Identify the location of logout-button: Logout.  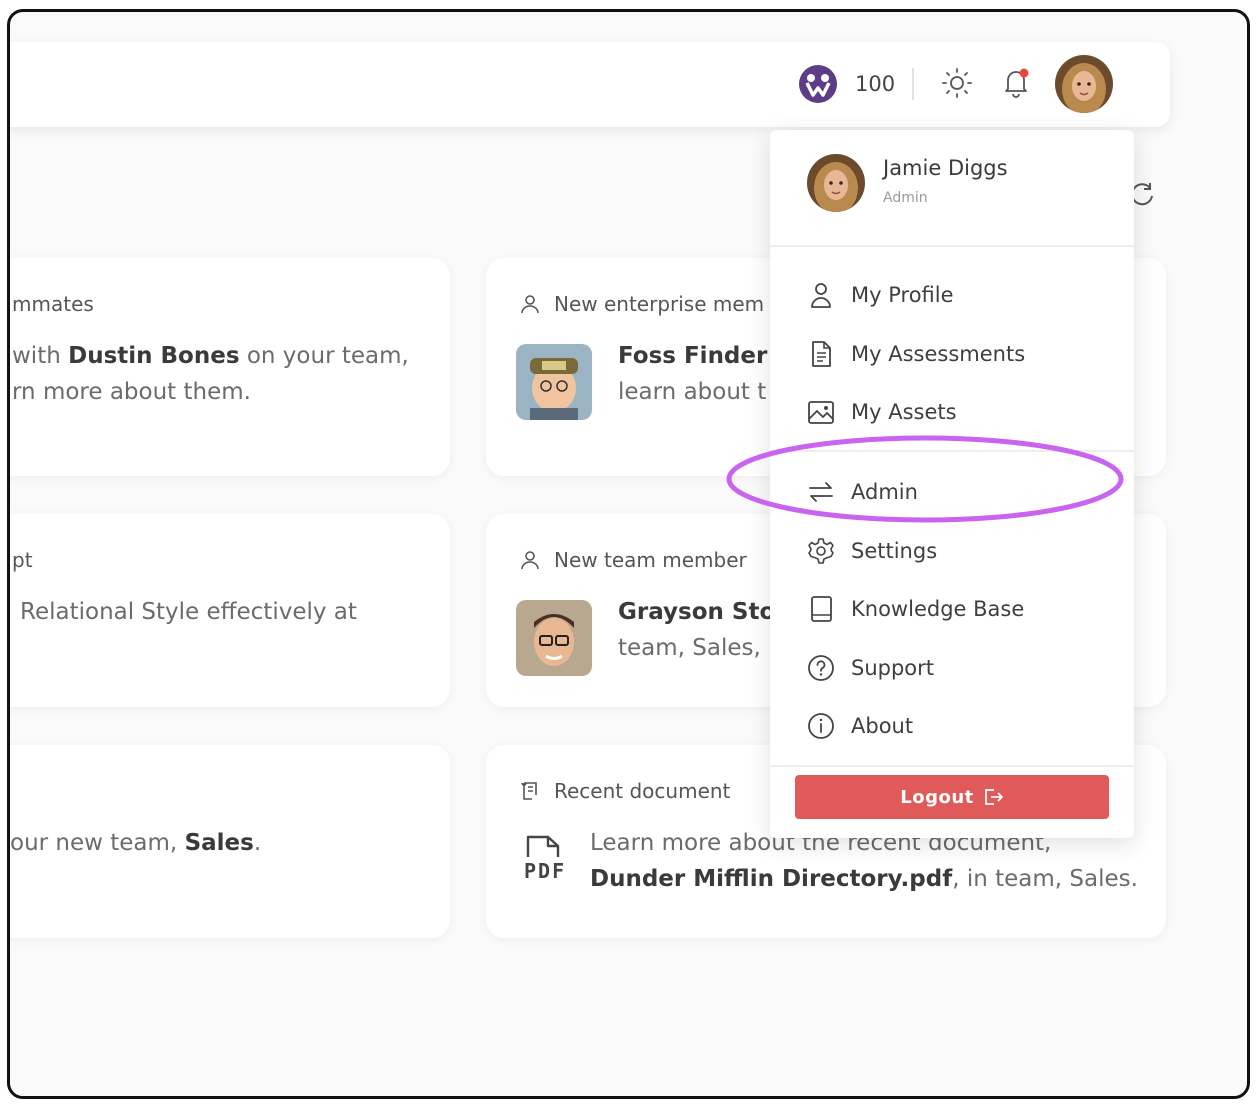
(952, 797).